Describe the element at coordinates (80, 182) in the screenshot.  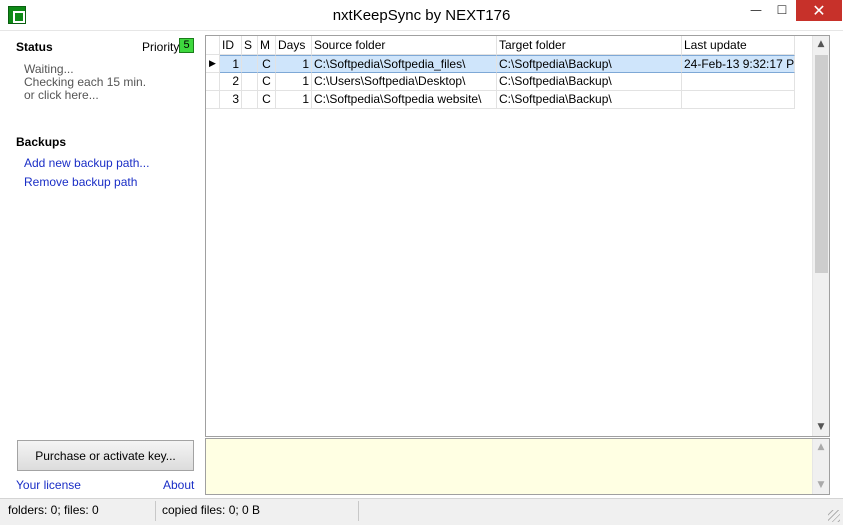
I see `remove-backup-path-link: Remove backup path` at that location.